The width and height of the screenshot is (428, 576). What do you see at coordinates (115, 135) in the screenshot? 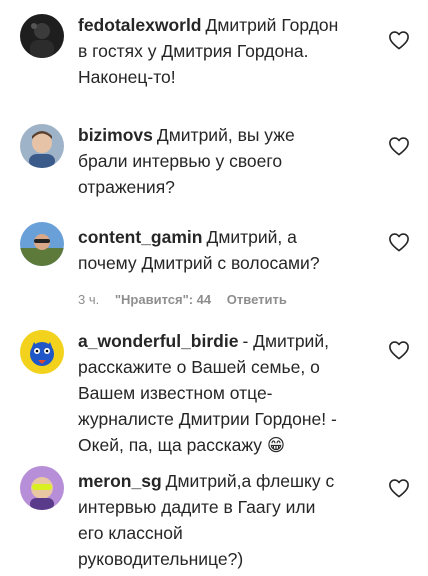
I see `comment-username: bizimovs` at bounding box center [115, 135].